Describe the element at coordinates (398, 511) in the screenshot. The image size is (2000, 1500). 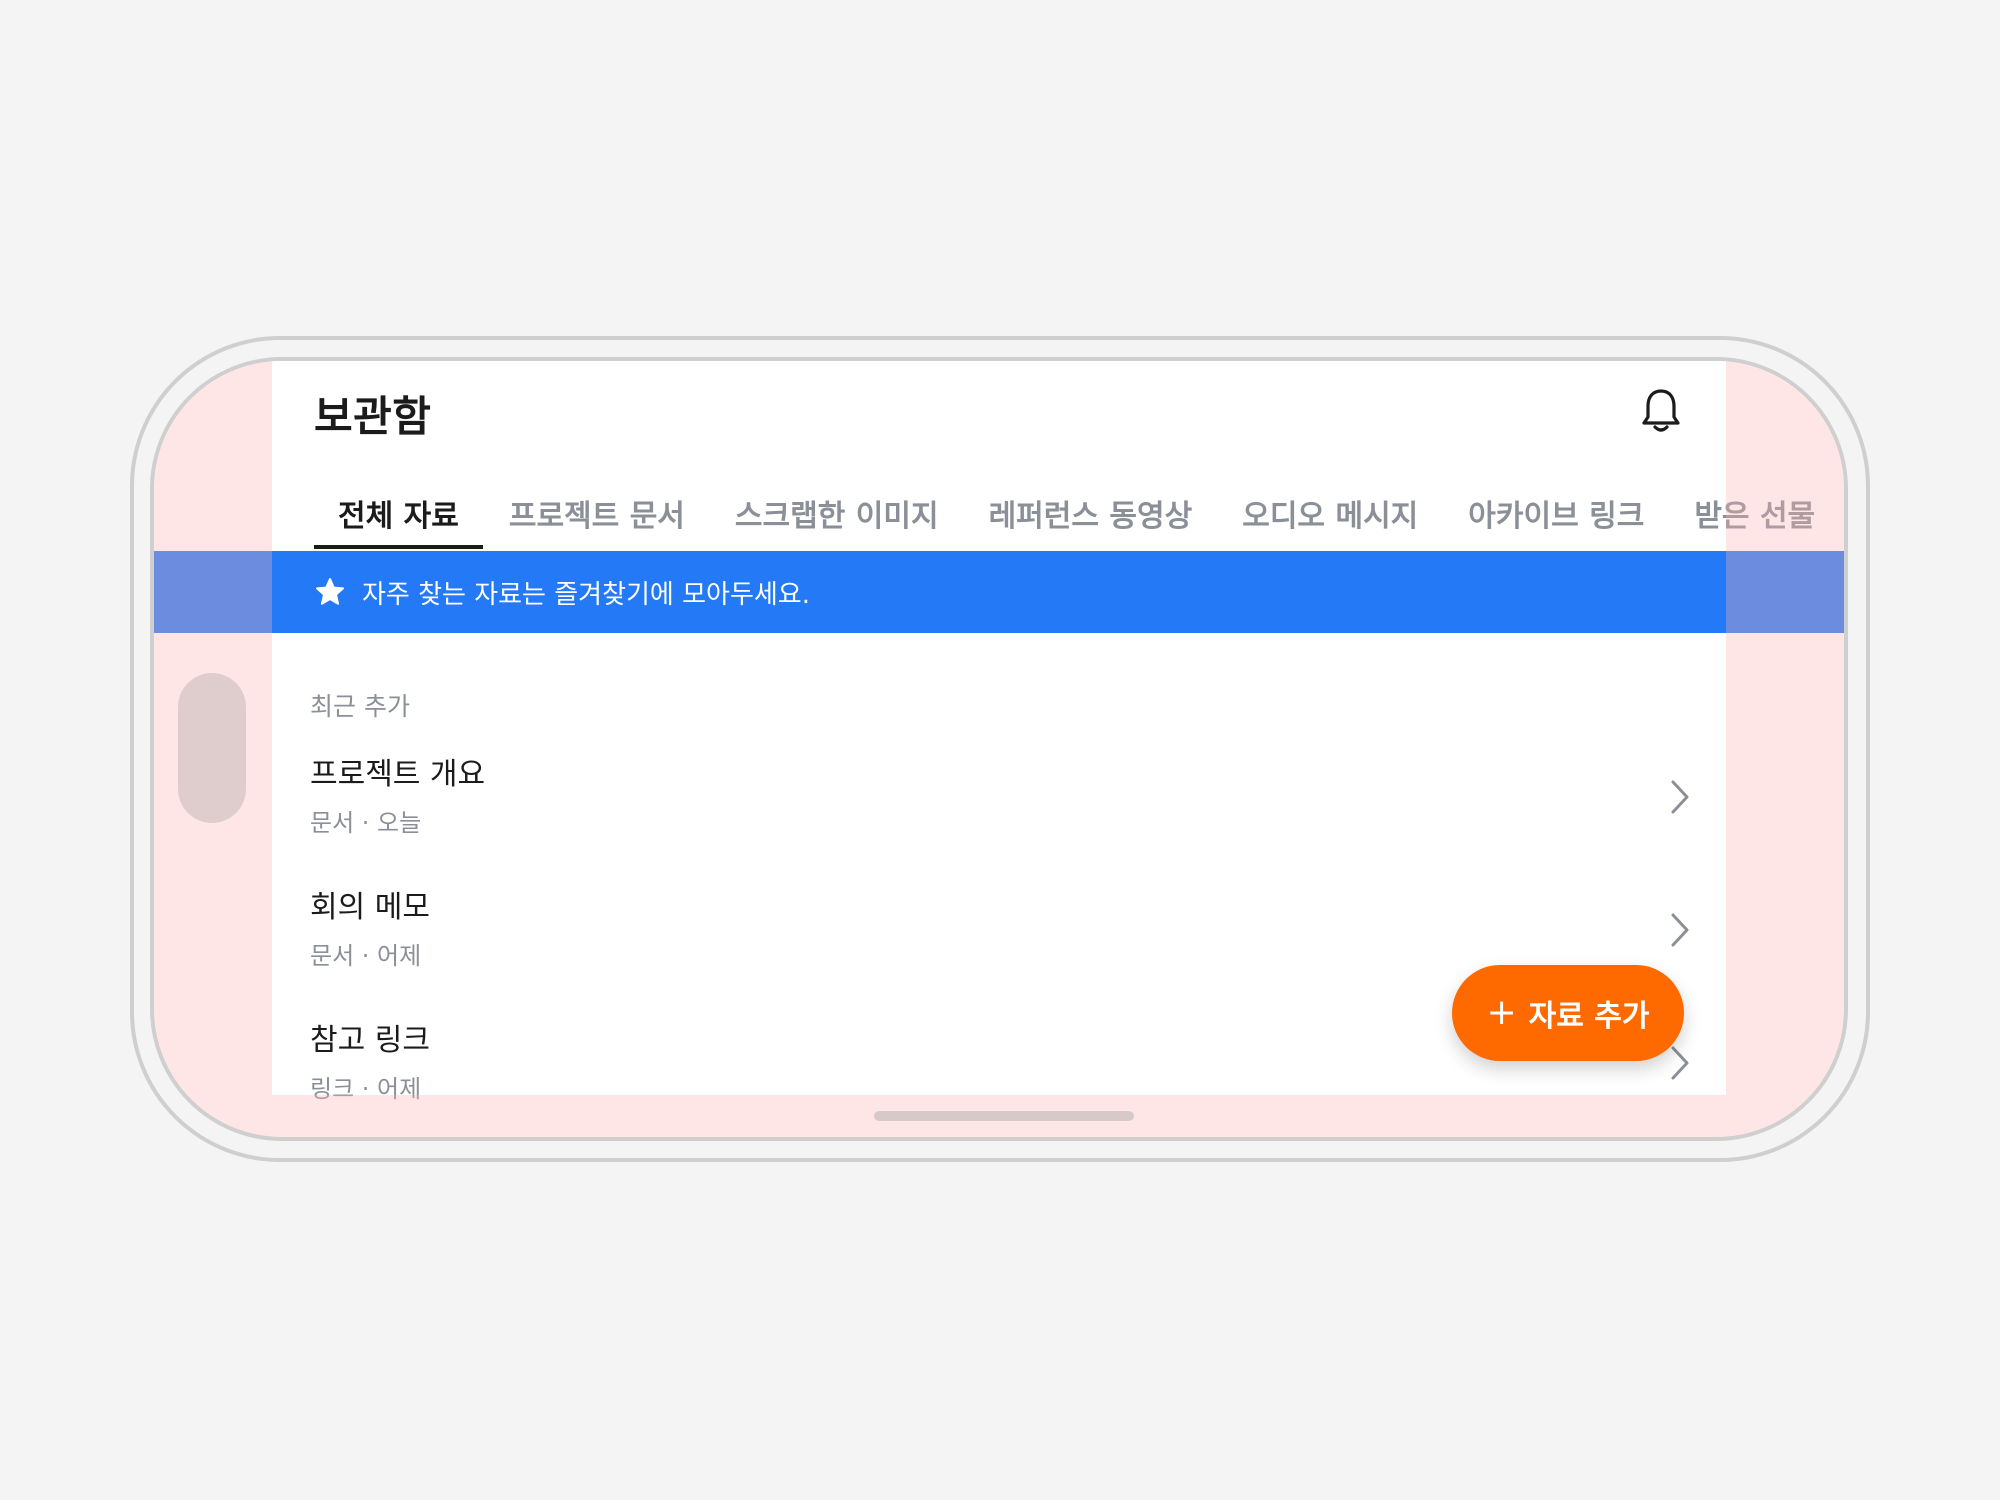
I see `tab-all: 전체 자료` at that location.